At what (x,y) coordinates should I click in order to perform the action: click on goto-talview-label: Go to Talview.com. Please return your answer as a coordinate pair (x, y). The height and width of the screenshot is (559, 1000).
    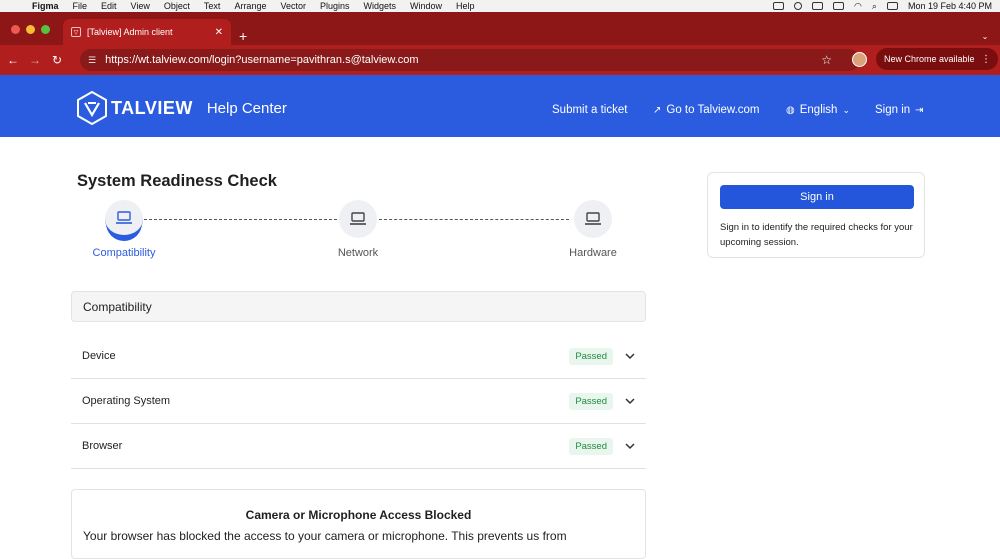
    Looking at the image, I should click on (713, 110).